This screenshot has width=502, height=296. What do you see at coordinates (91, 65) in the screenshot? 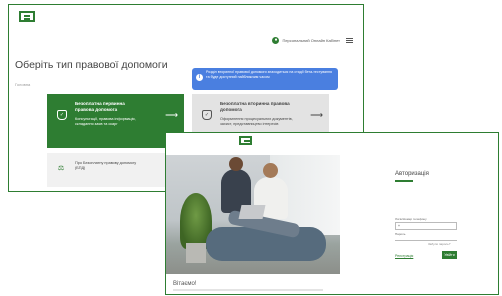
I see `page-title: Оберіть тип правової допомоги` at bounding box center [91, 65].